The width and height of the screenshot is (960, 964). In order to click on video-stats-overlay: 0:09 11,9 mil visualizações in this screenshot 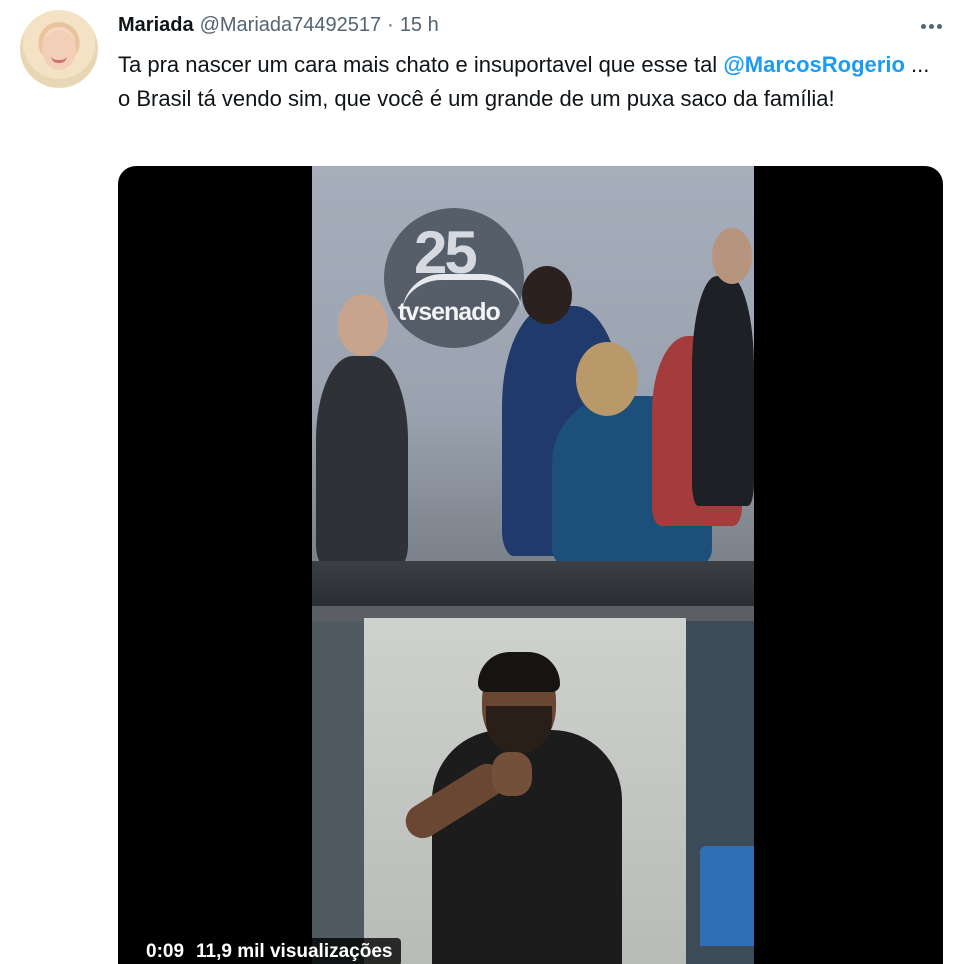, I will do `click(269, 951)`.